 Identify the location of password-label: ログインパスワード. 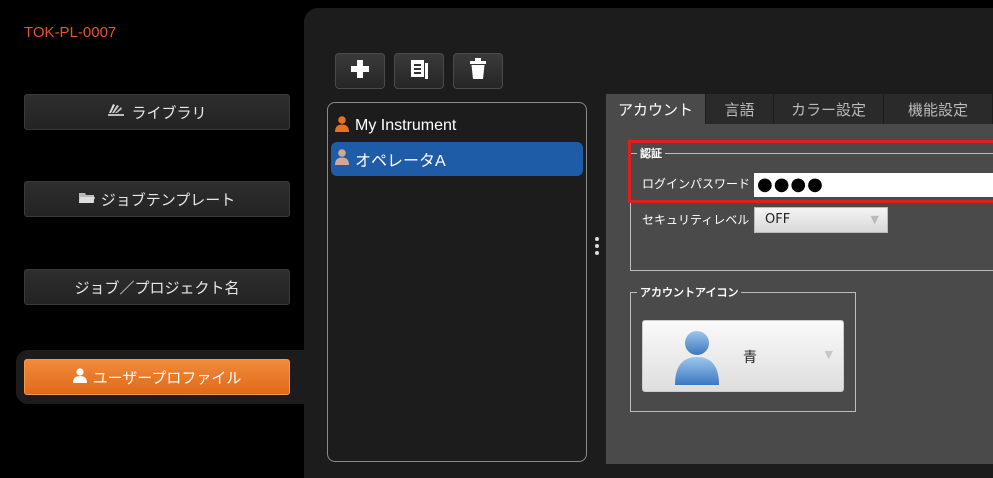
(696, 184).